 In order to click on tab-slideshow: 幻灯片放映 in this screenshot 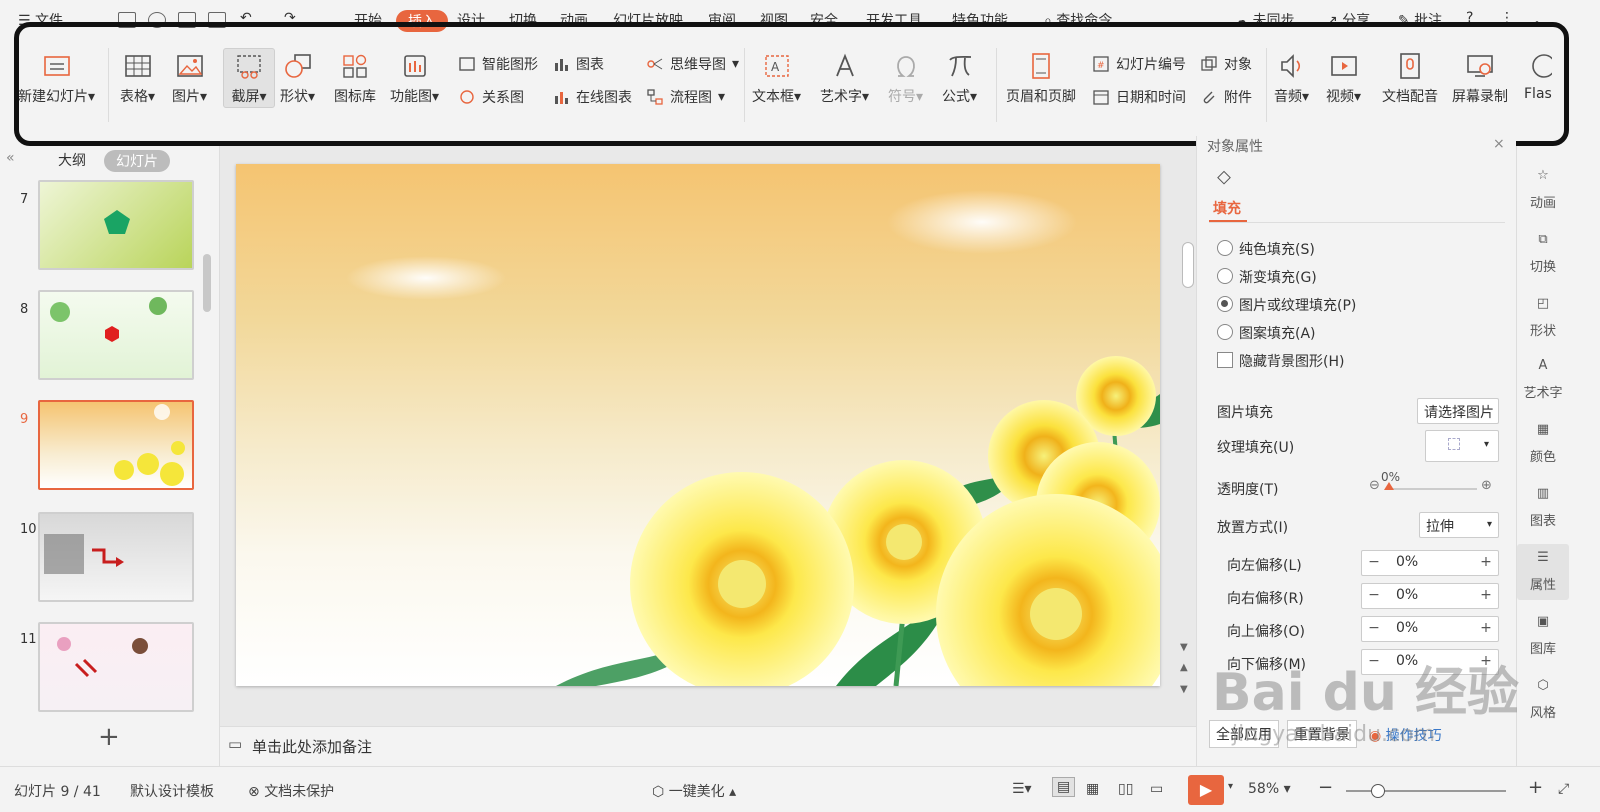, I will do `click(648, 20)`.